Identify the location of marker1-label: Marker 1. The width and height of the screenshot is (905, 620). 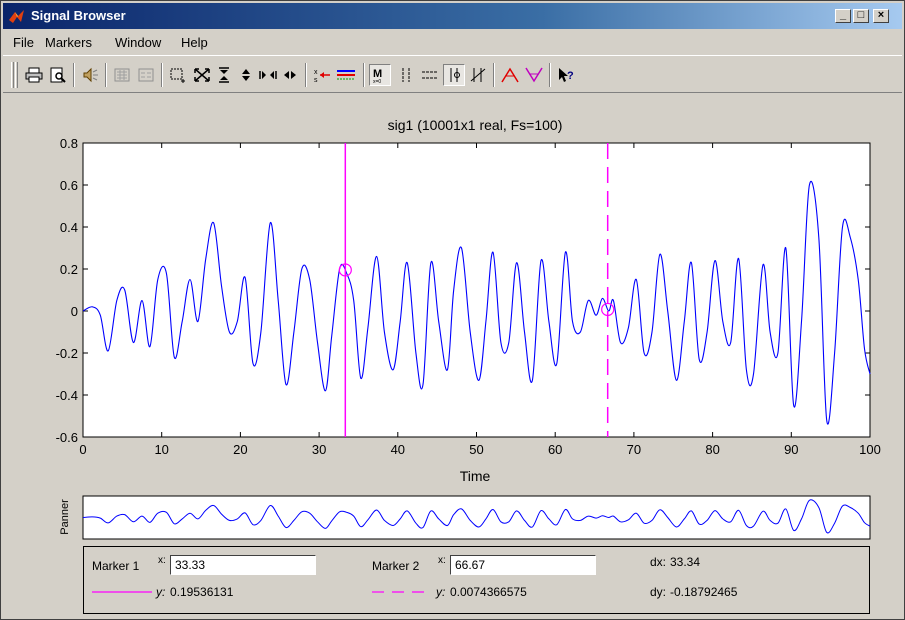
(116, 566).